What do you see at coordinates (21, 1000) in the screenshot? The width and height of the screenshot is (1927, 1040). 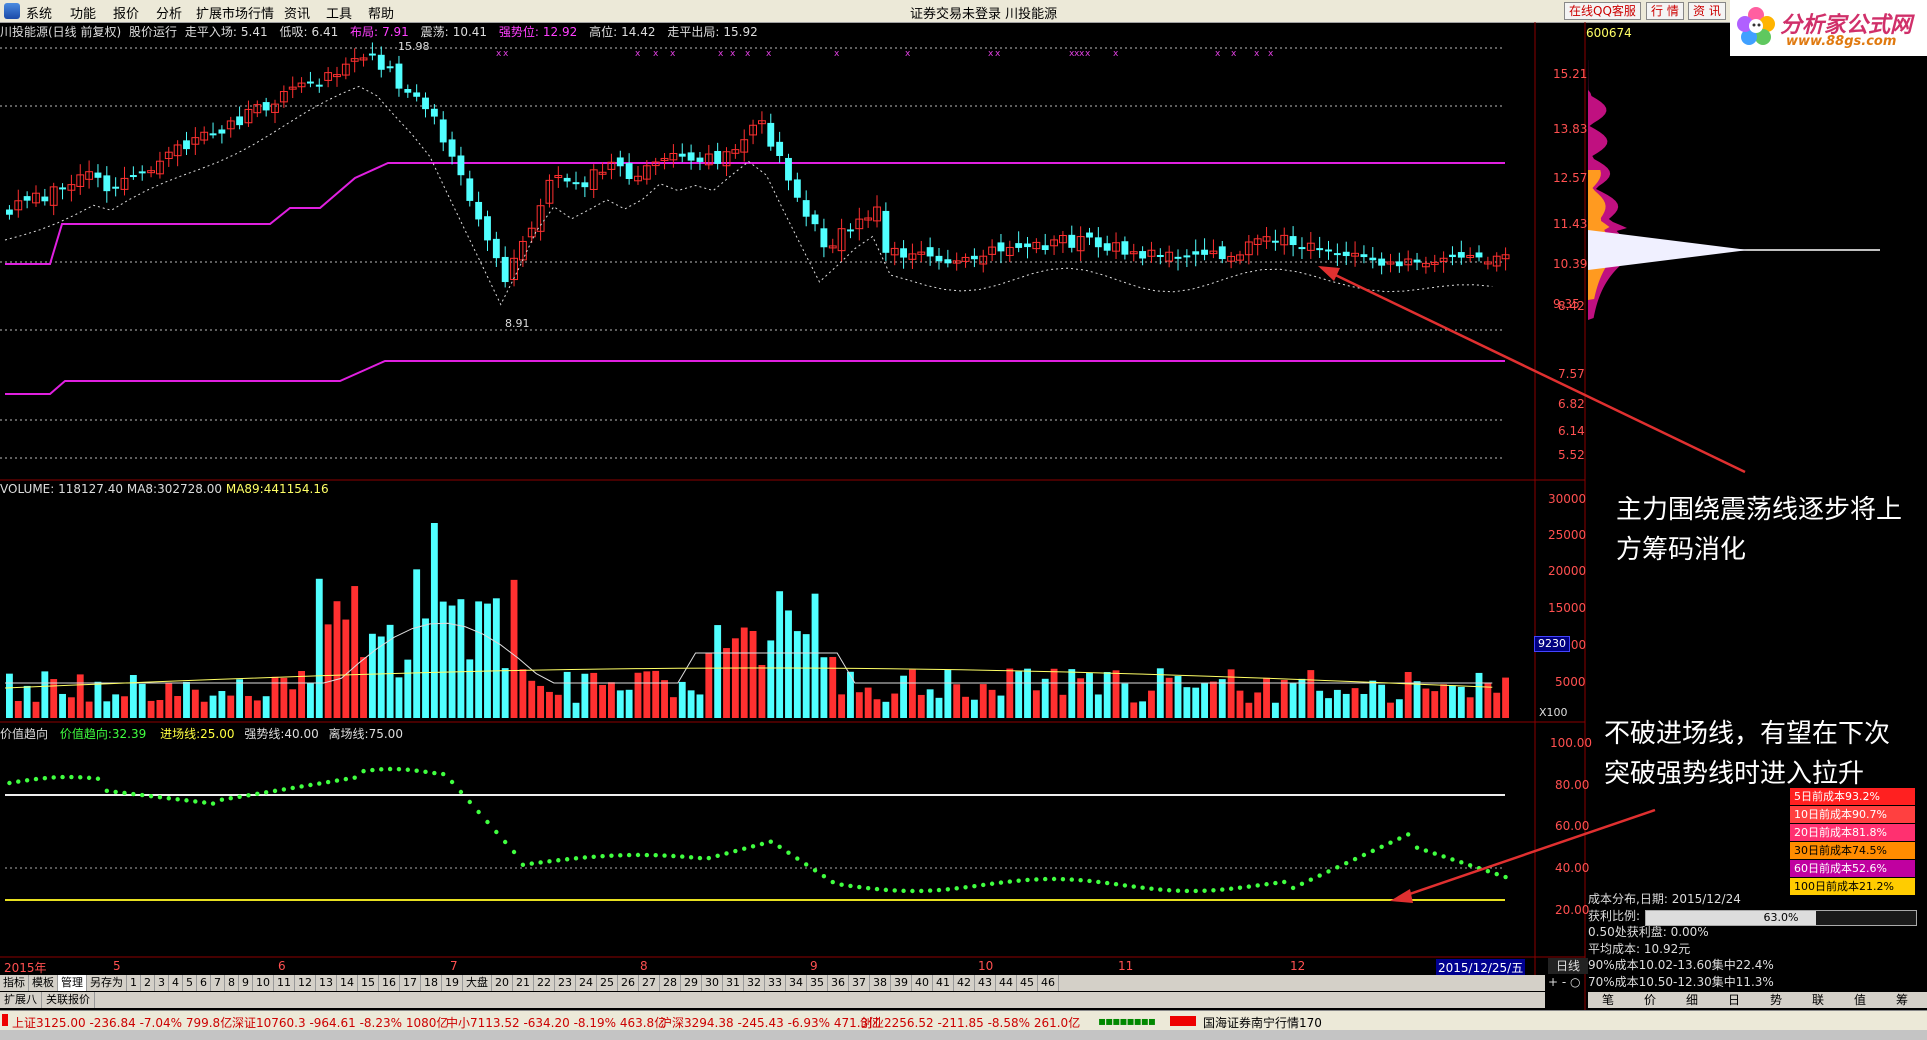 I see `ext-tab-0: 扩展八` at bounding box center [21, 1000].